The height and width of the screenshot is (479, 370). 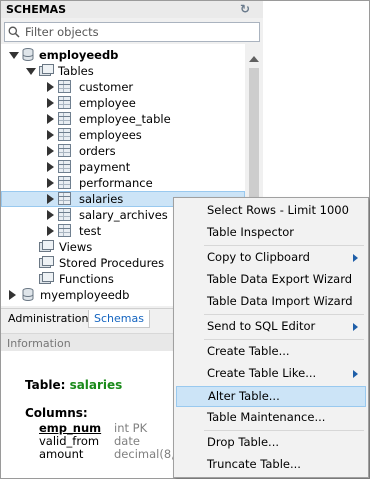 I want to click on views-label: Views, so click(x=76, y=247).